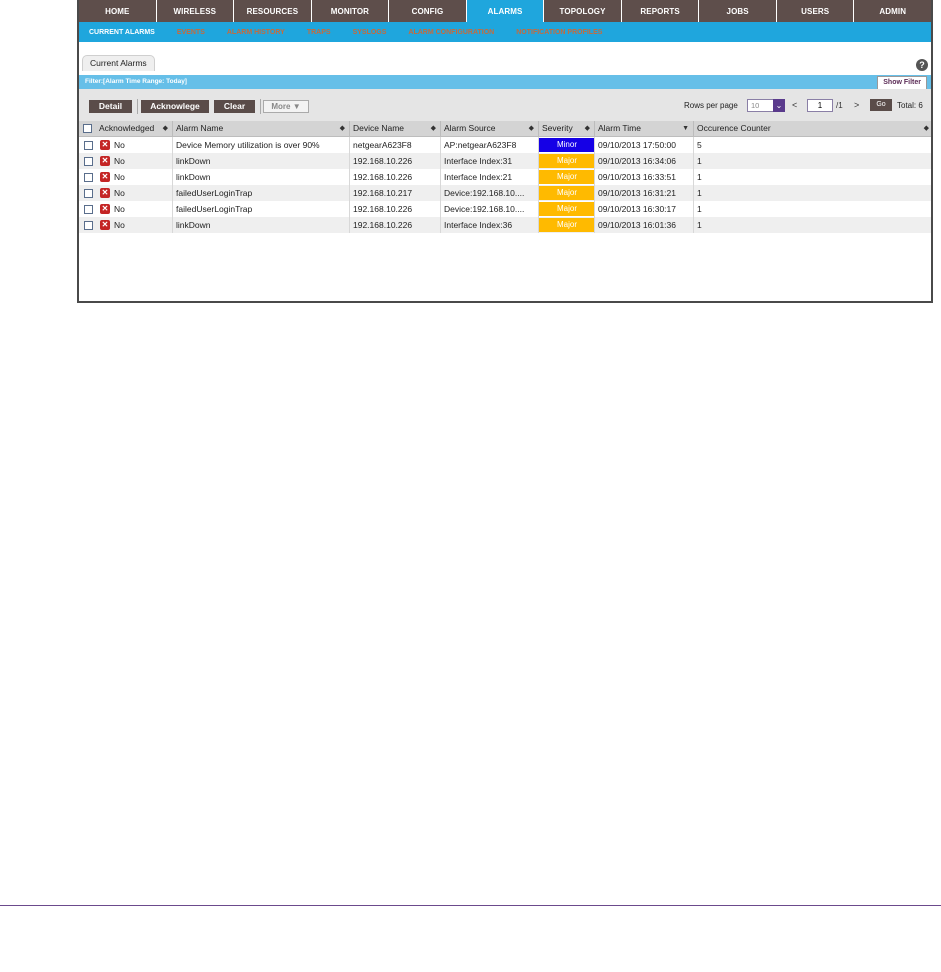 The height and width of the screenshot is (972, 941). I want to click on subnav-current-alarms: CURRENT ALARMS, so click(122, 32).